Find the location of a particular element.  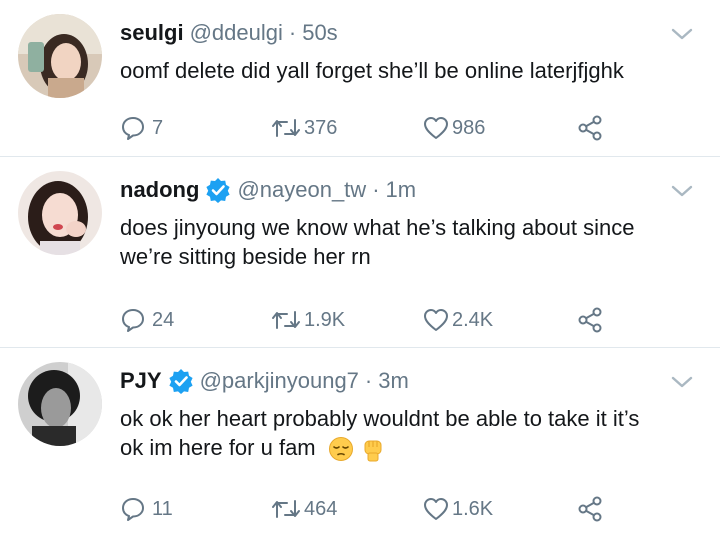

reply-count: 24 is located at coordinates (163, 319).